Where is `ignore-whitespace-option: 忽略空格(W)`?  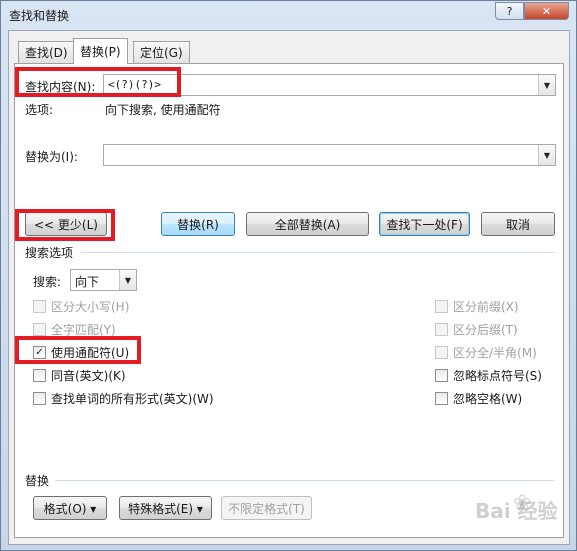
ignore-whitespace-option: 忽略空格(W) is located at coordinates (478, 398).